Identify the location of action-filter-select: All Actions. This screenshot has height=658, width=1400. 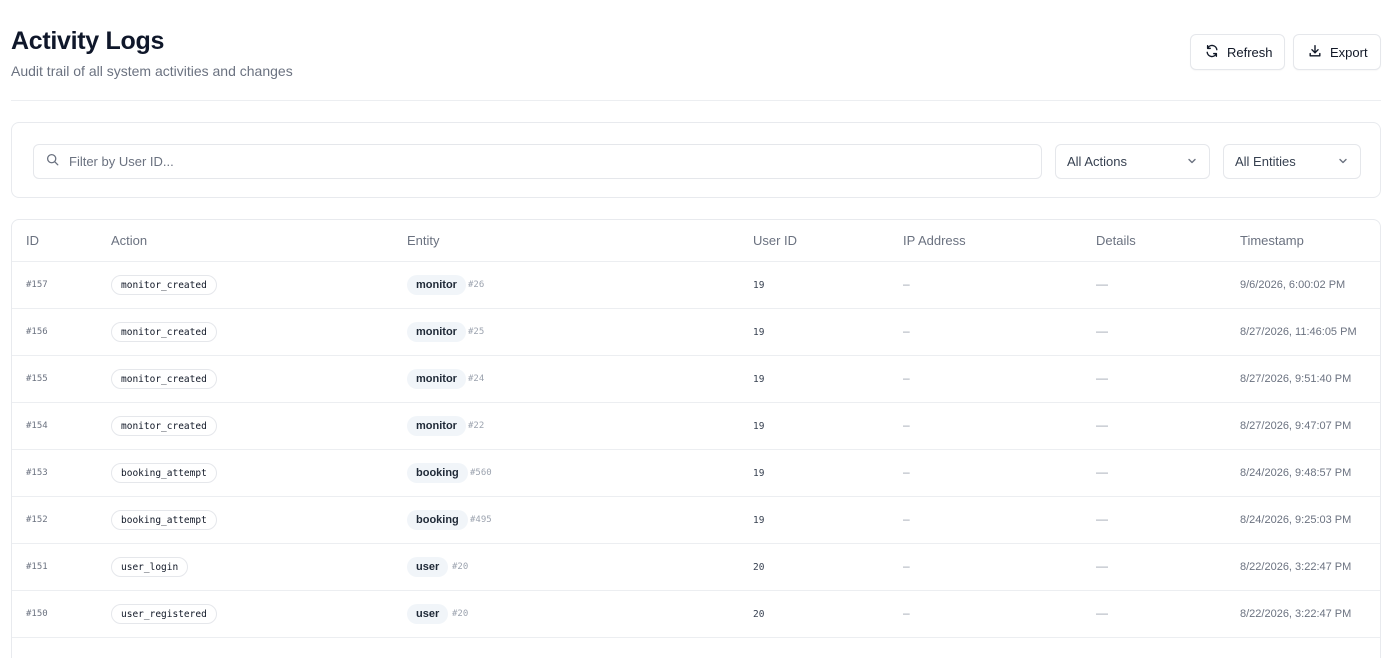
(1132, 161).